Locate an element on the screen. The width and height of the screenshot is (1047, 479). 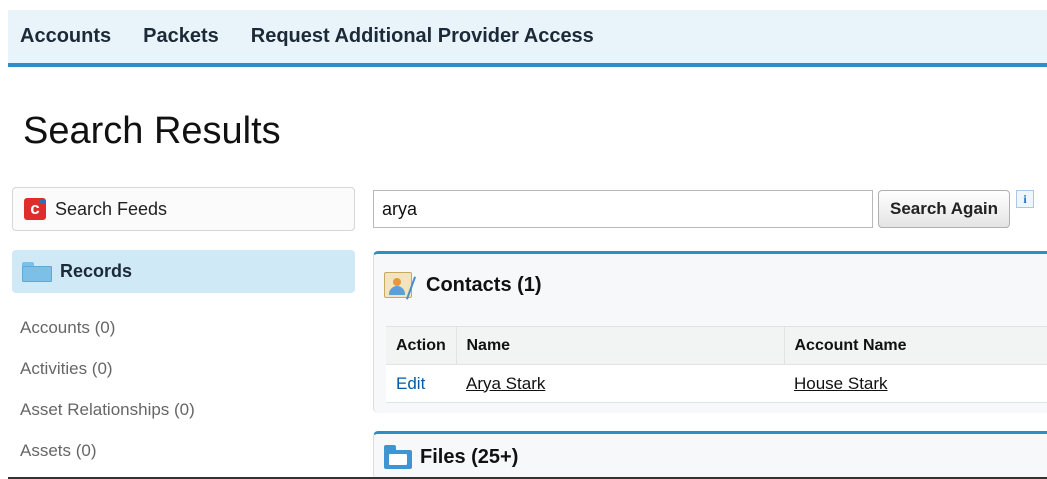
search-again-button: Search Again is located at coordinates (944, 209).